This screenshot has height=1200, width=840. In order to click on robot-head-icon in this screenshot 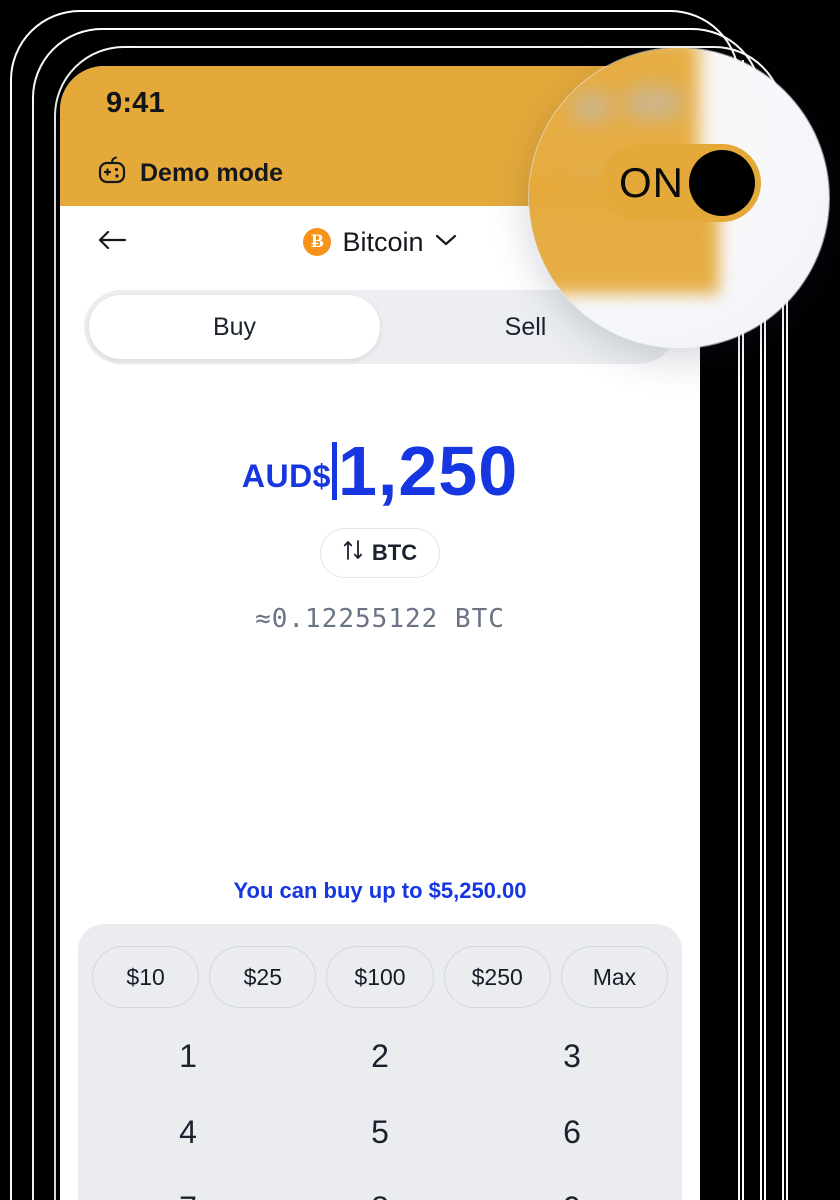, I will do `click(112, 173)`.